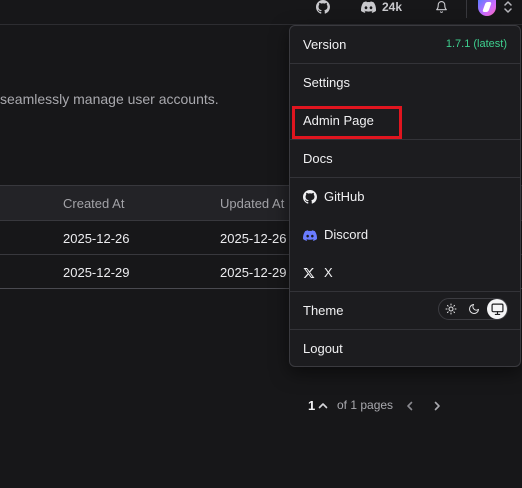 This screenshot has height=488, width=522. What do you see at coordinates (252, 203) in the screenshot?
I see `column-updated-at: Updated At` at bounding box center [252, 203].